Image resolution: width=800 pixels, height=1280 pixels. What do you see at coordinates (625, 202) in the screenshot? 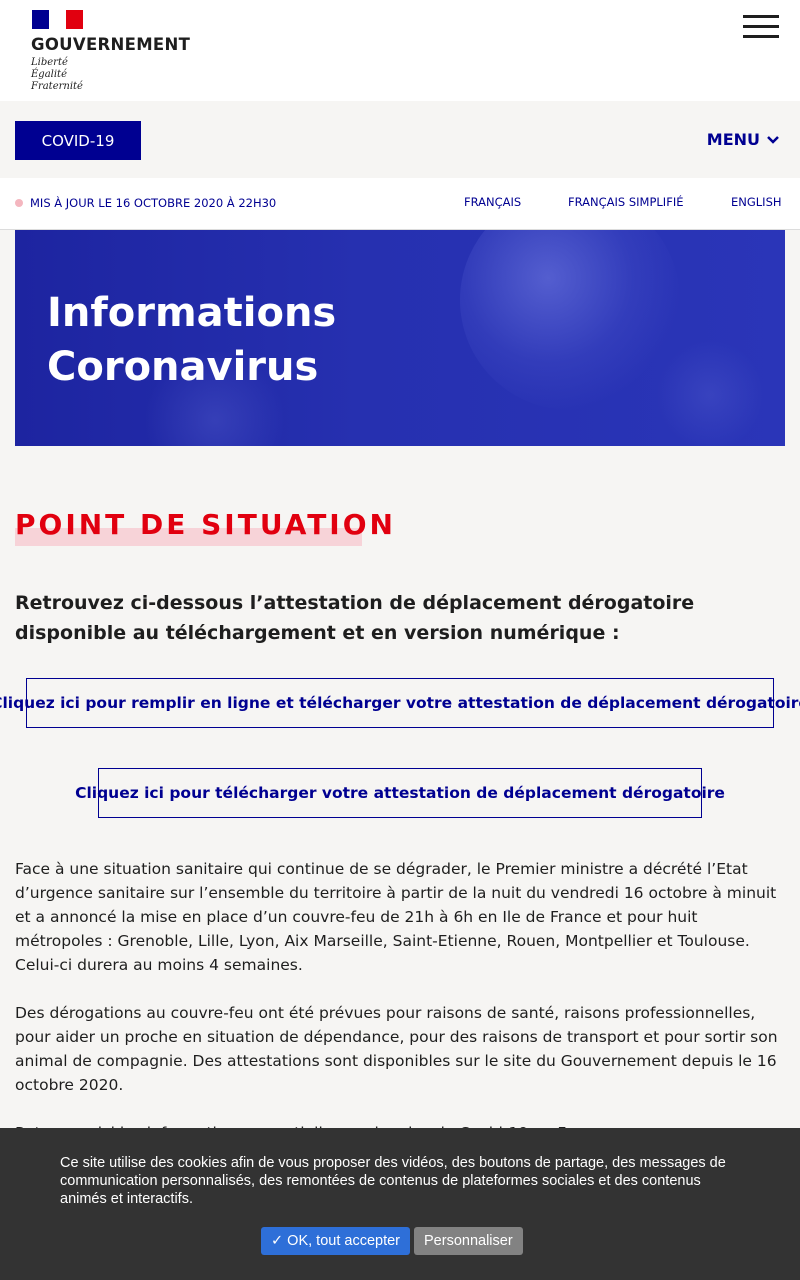
I see `lang-francais-simplifie-link: FRANÇAIS SIMPLIFIÉ` at bounding box center [625, 202].